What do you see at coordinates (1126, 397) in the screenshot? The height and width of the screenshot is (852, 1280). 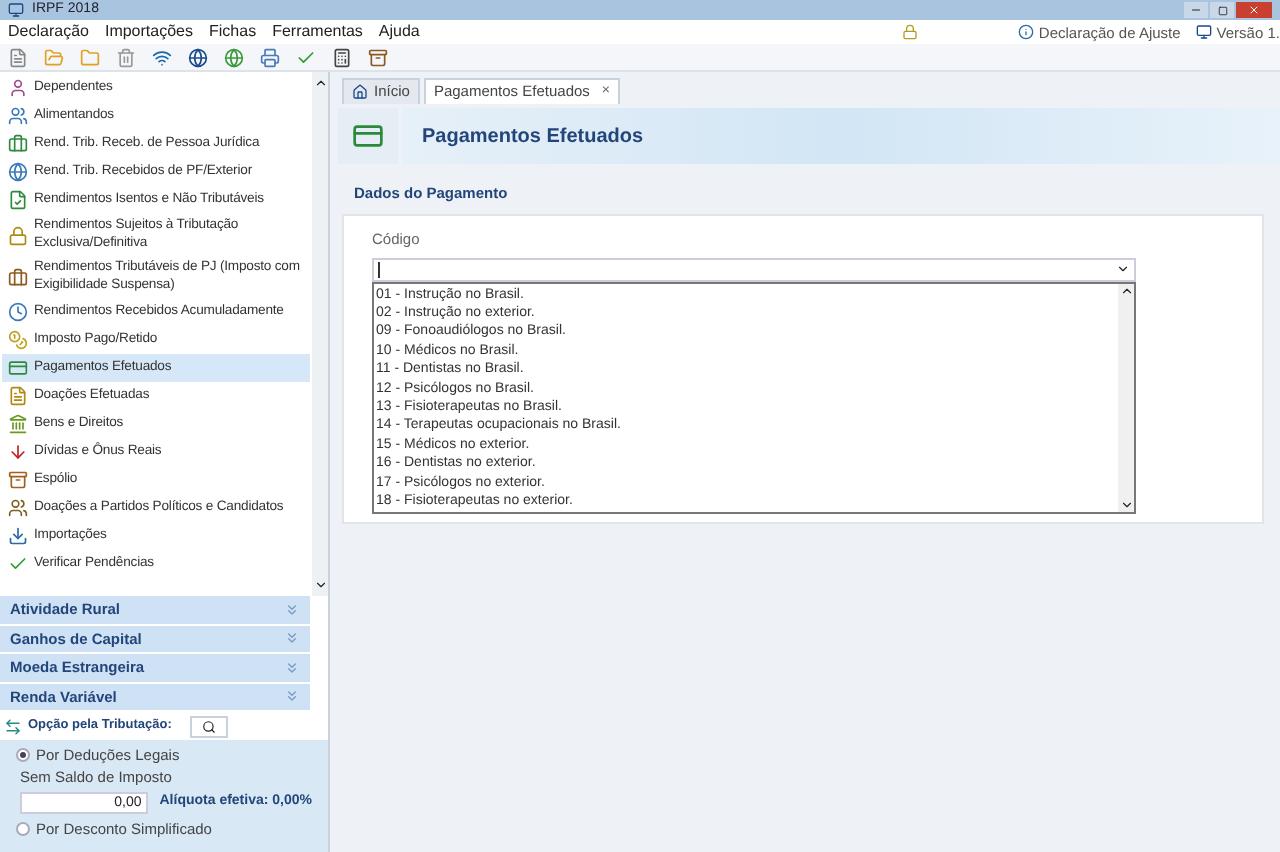 I see `dropdown-scrollbar` at bounding box center [1126, 397].